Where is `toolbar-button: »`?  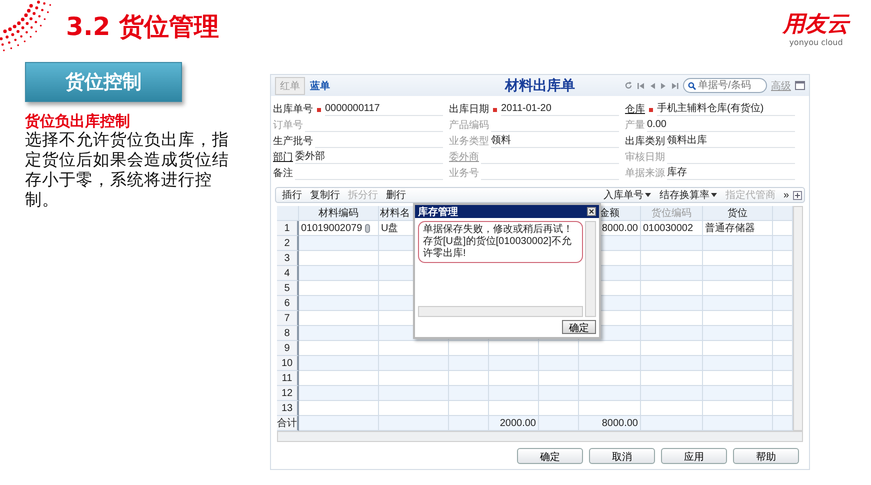
toolbar-button: » is located at coordinates (786, 195).